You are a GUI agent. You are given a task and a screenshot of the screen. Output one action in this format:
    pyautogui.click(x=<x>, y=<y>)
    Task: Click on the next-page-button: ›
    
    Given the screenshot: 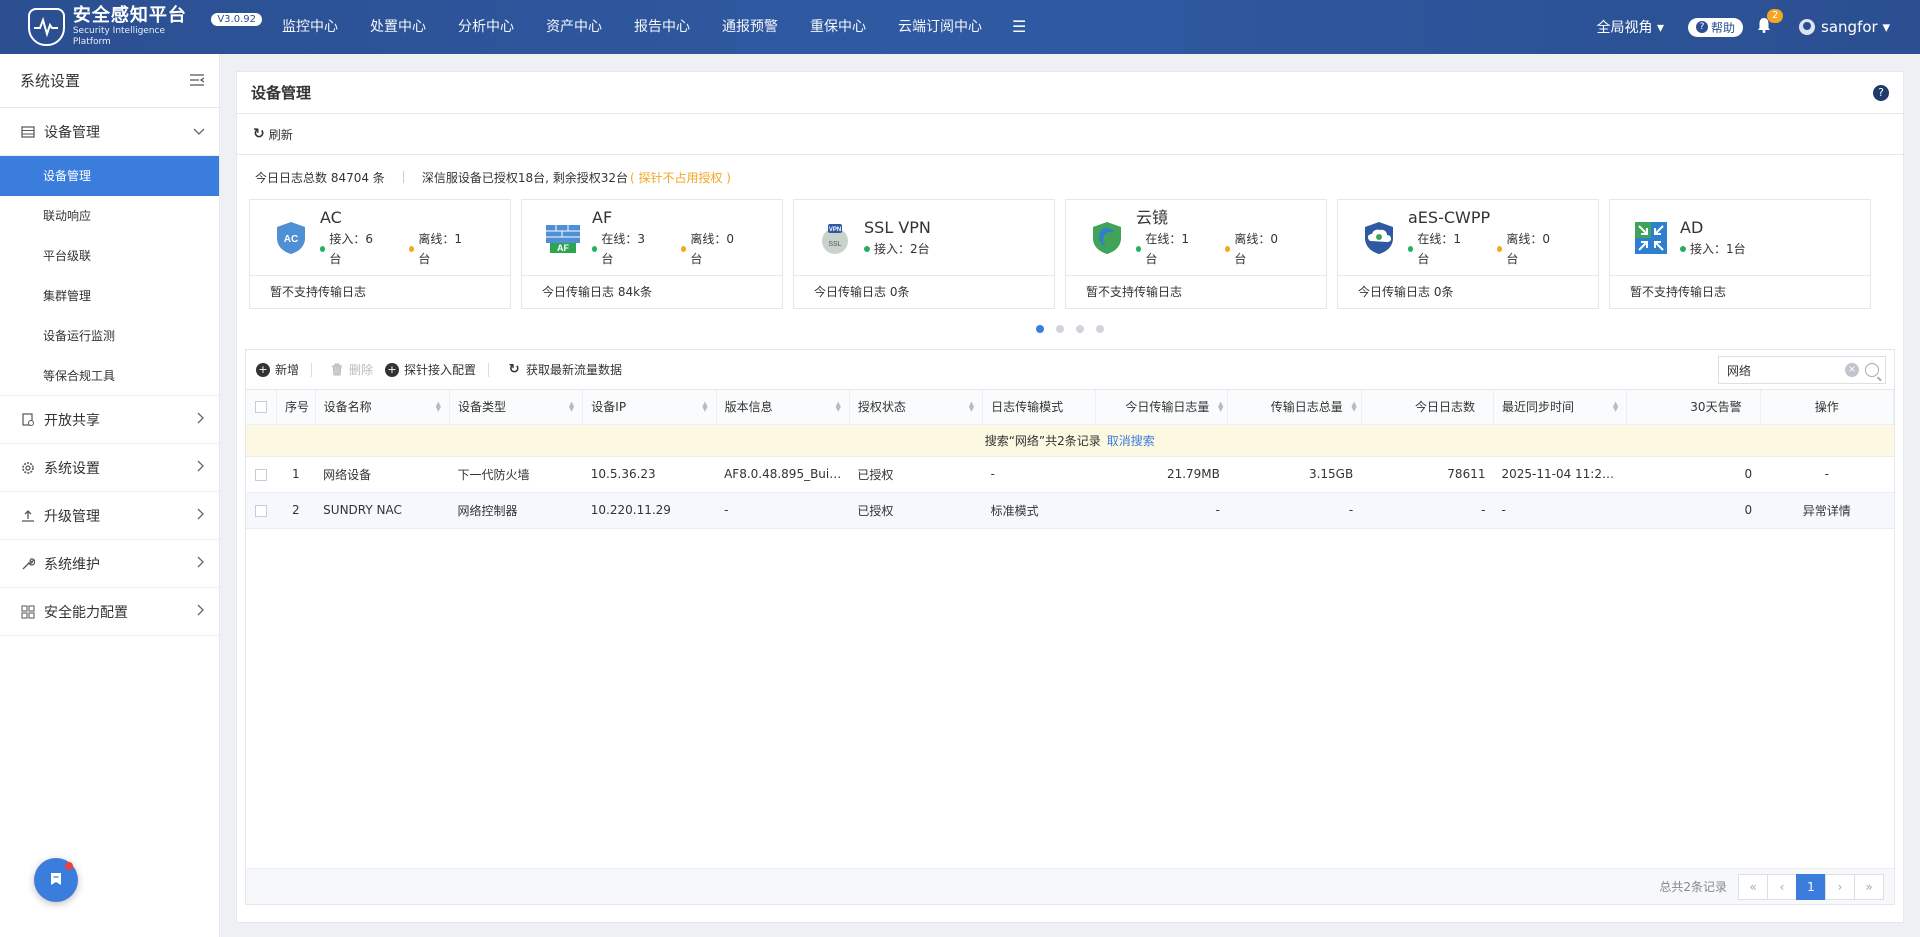 What is the action you would take?
    pyautogui.click(x=1840, y=886)
    